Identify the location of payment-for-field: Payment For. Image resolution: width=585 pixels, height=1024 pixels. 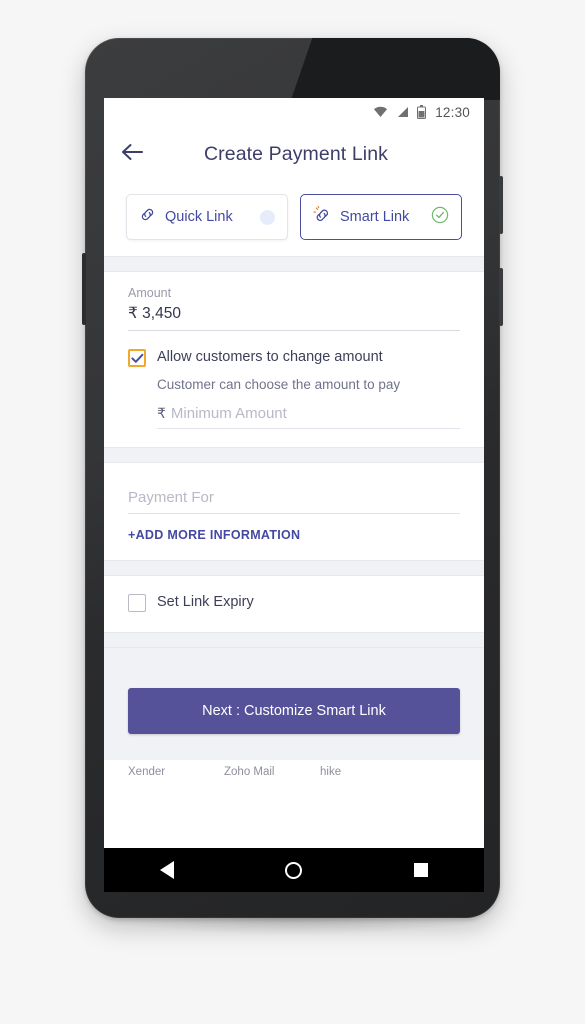
(294, 488).